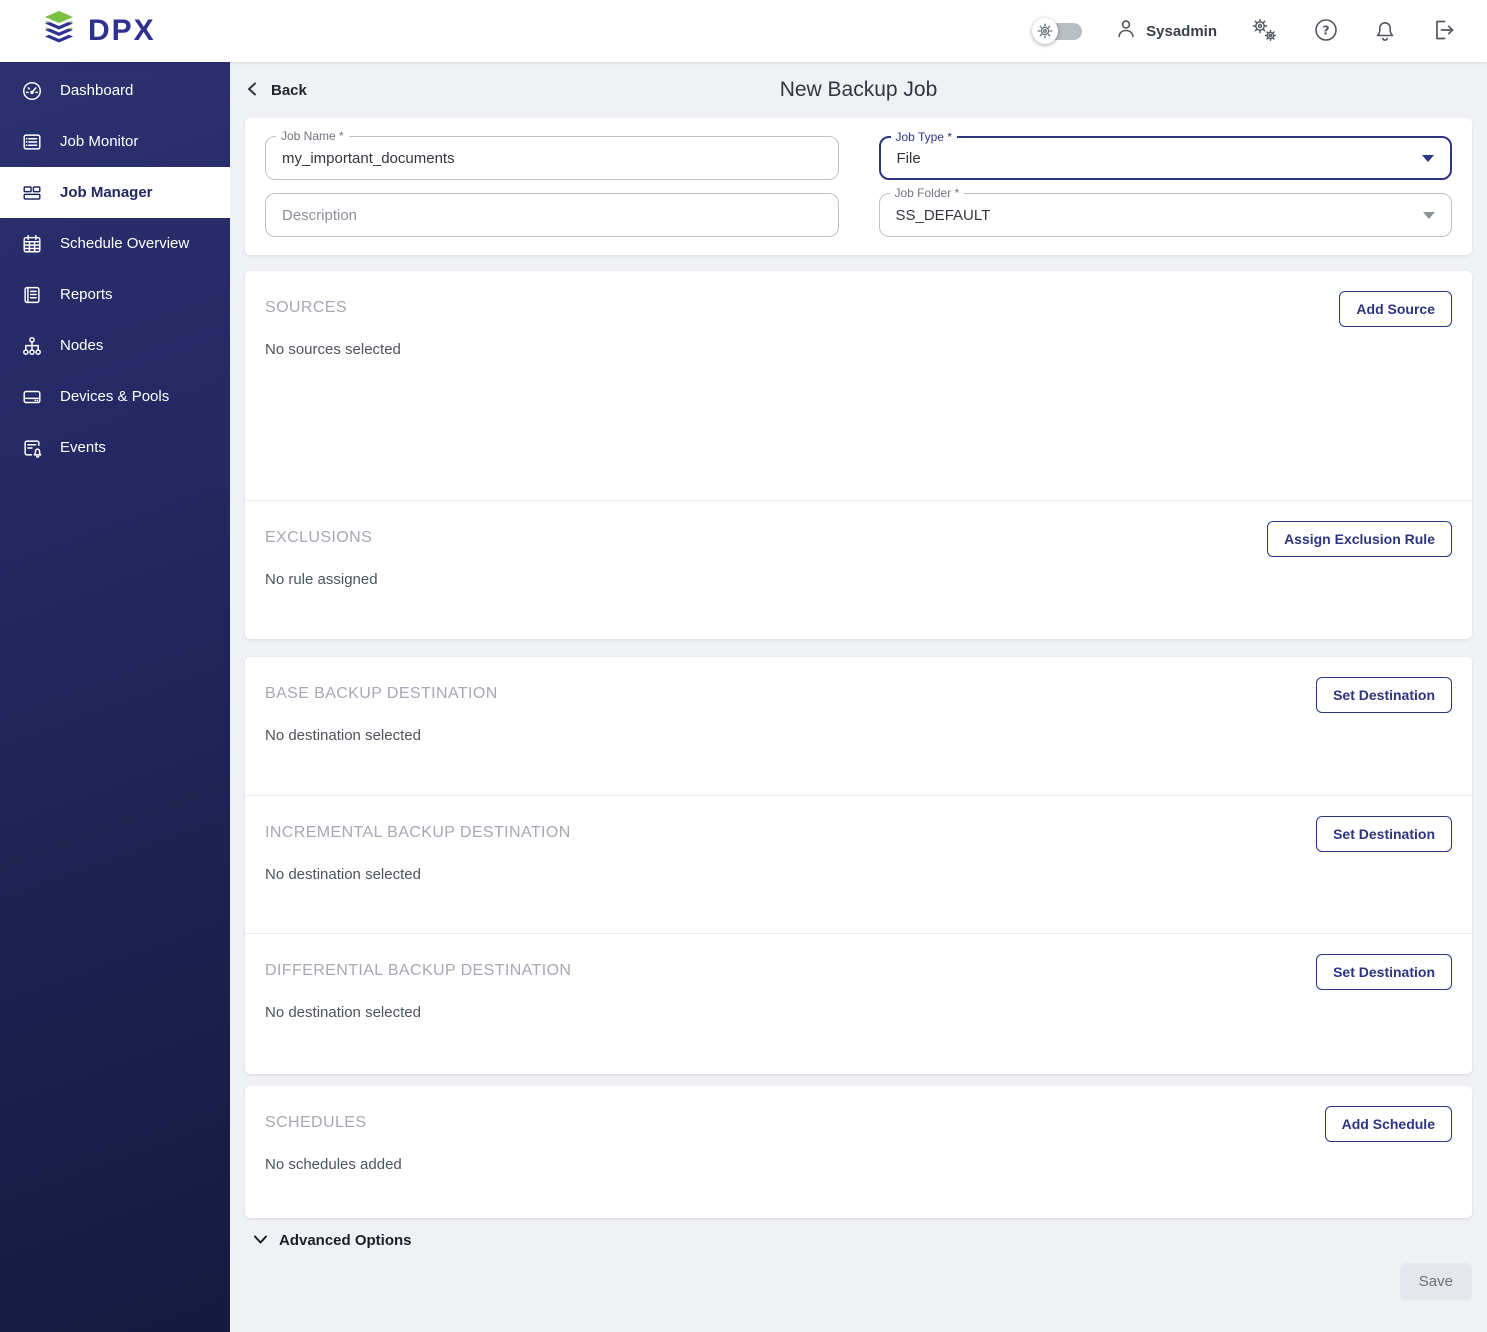  I want to click on bell-icon, so click(1385, 31).